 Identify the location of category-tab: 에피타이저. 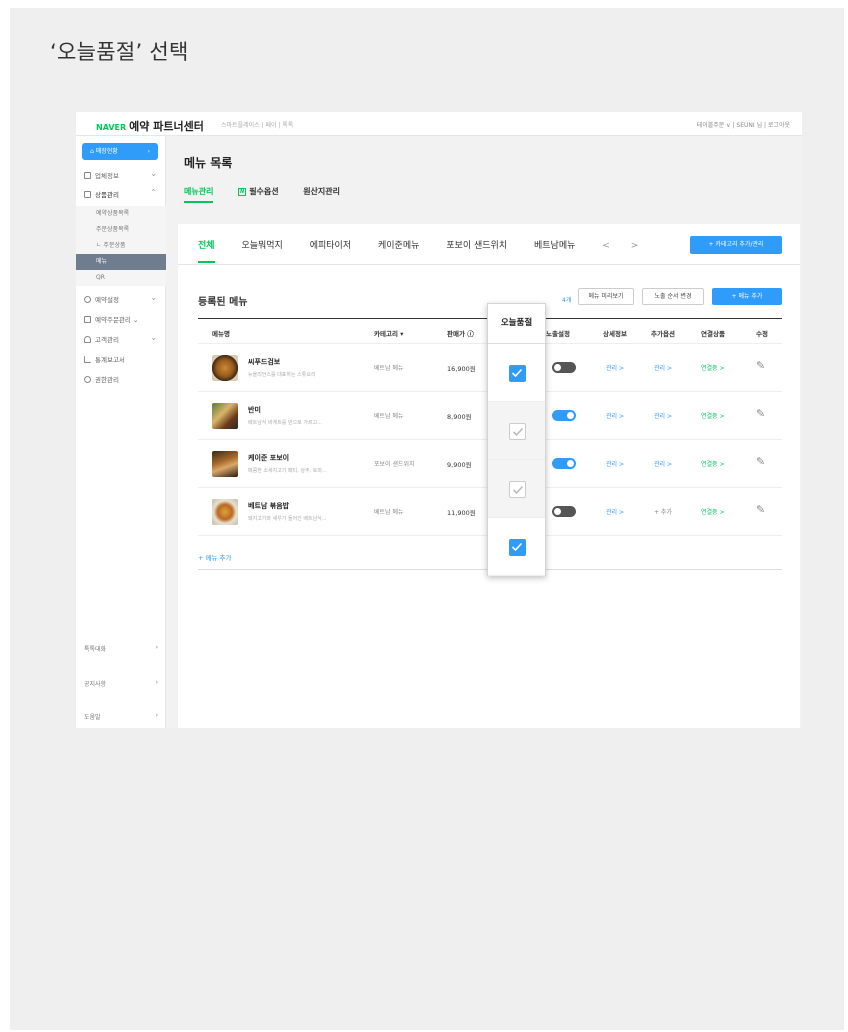
(330, 246).